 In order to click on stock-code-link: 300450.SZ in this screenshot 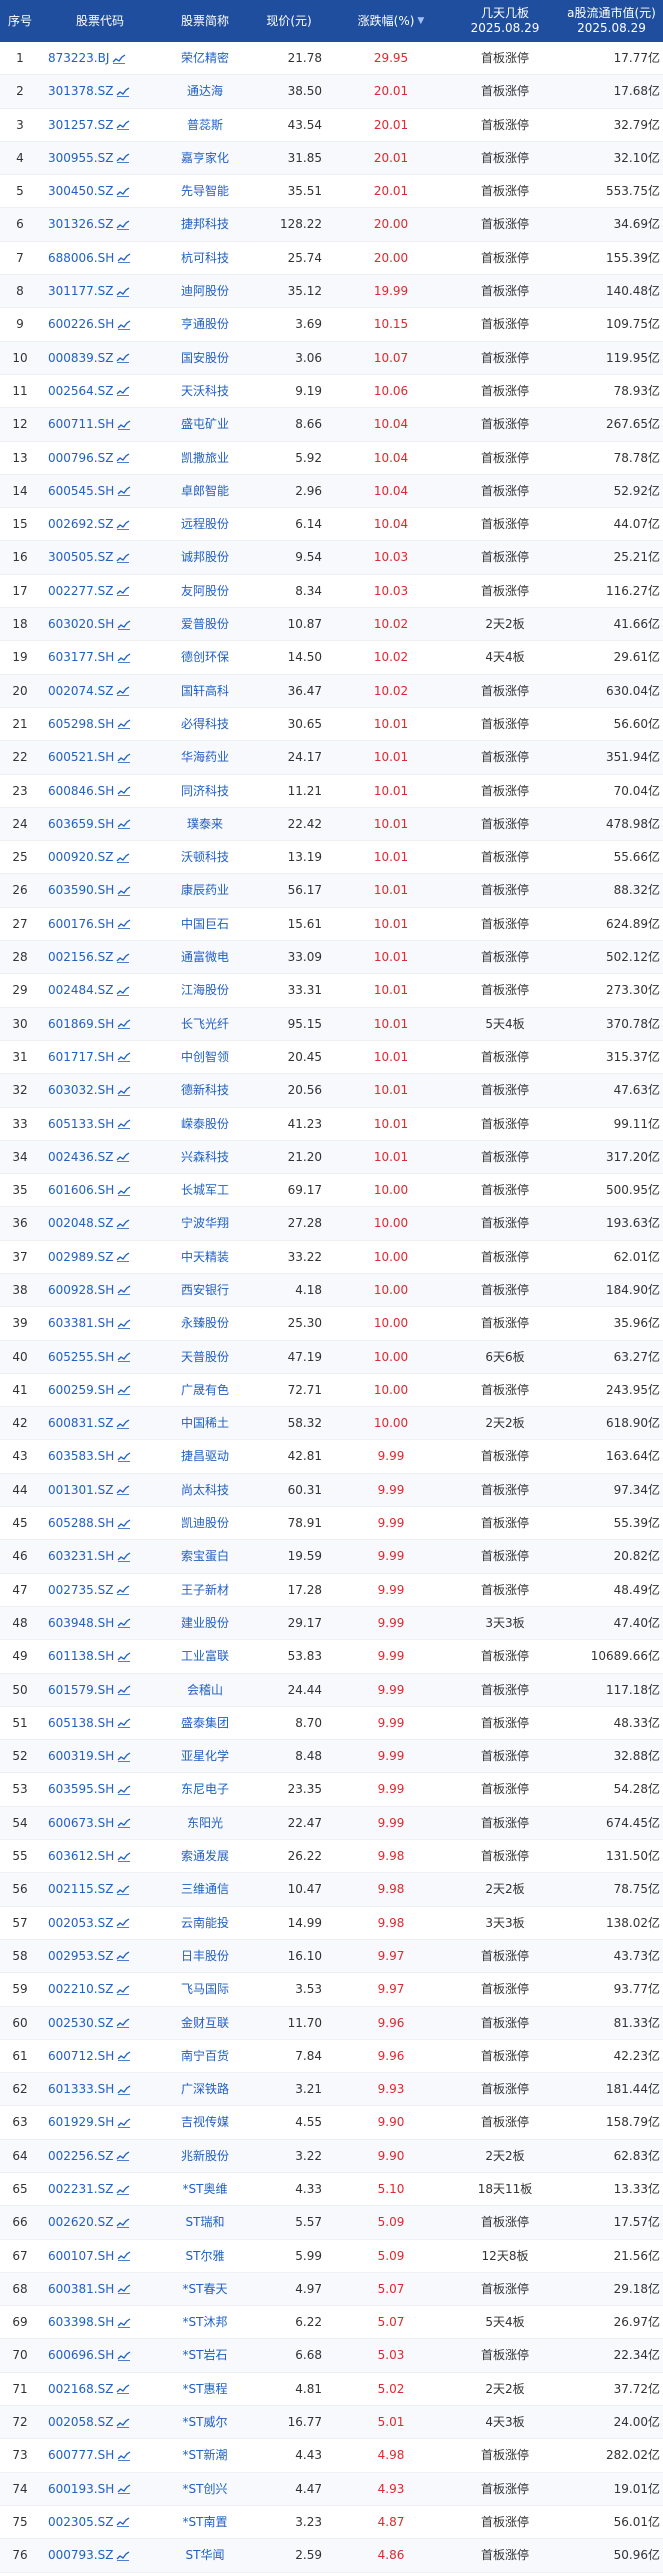, I will do `click(100, 191)`.